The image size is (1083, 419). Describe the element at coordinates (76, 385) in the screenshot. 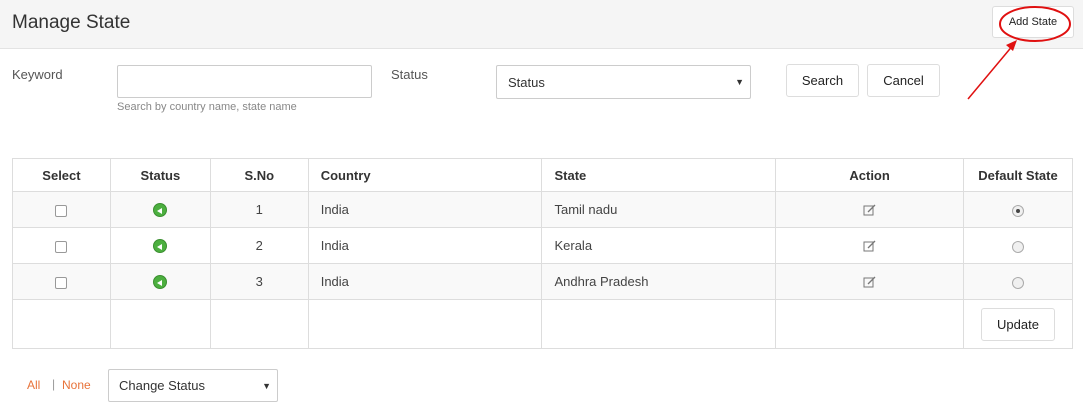

I see `select-none-link: None` at that location.